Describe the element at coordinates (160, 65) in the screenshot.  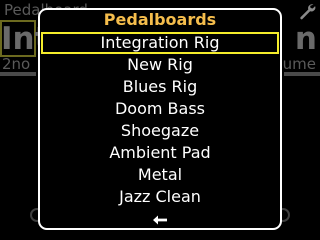
I see `pedalboard-item: New Rig` at that location.